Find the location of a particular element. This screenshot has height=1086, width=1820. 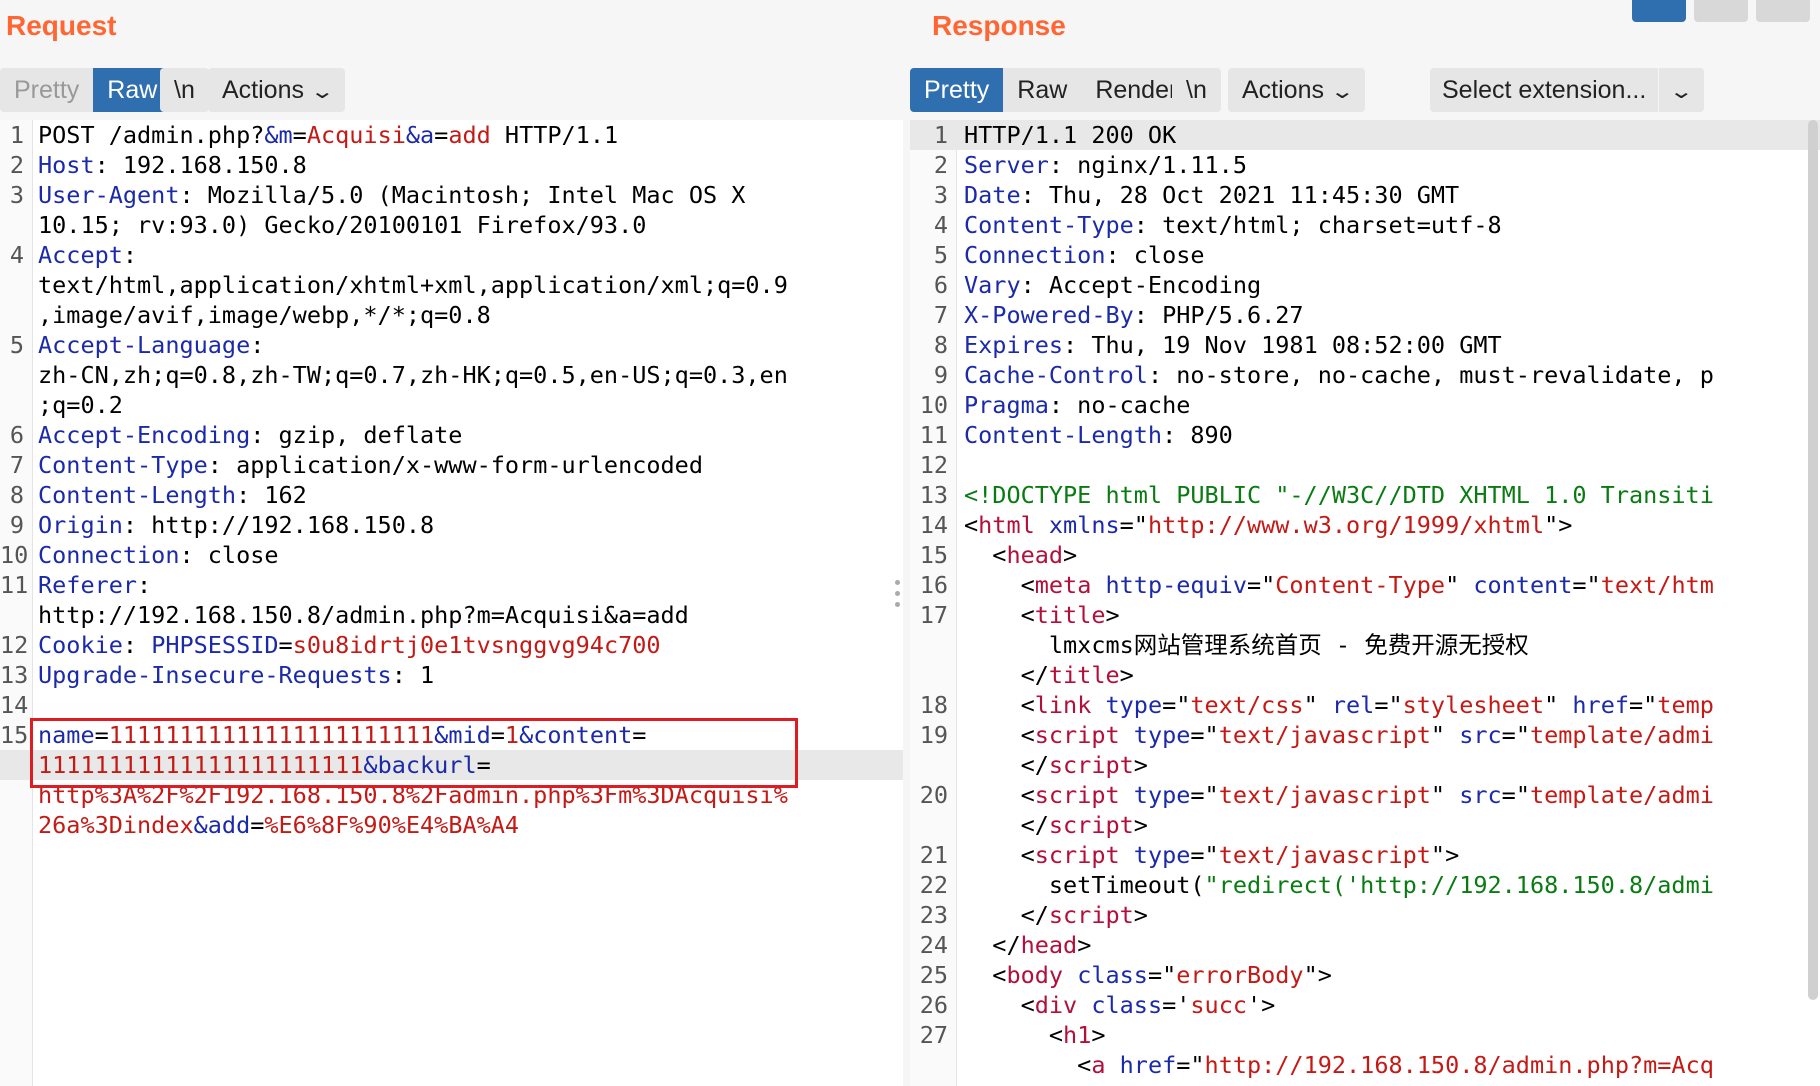

code-token: Connection is located at coordinates (1035, 255).